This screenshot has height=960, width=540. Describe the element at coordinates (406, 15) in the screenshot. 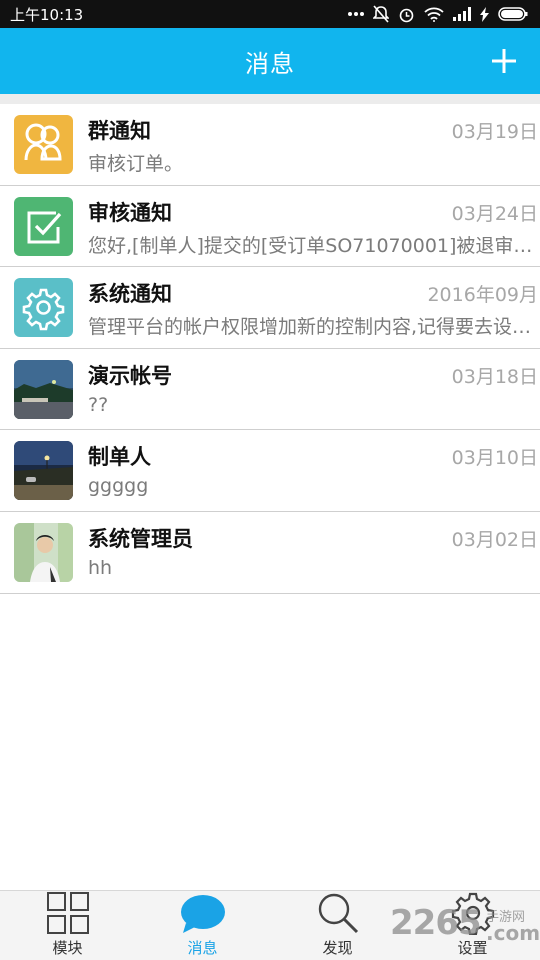

I see `alarm-icon` at that location.